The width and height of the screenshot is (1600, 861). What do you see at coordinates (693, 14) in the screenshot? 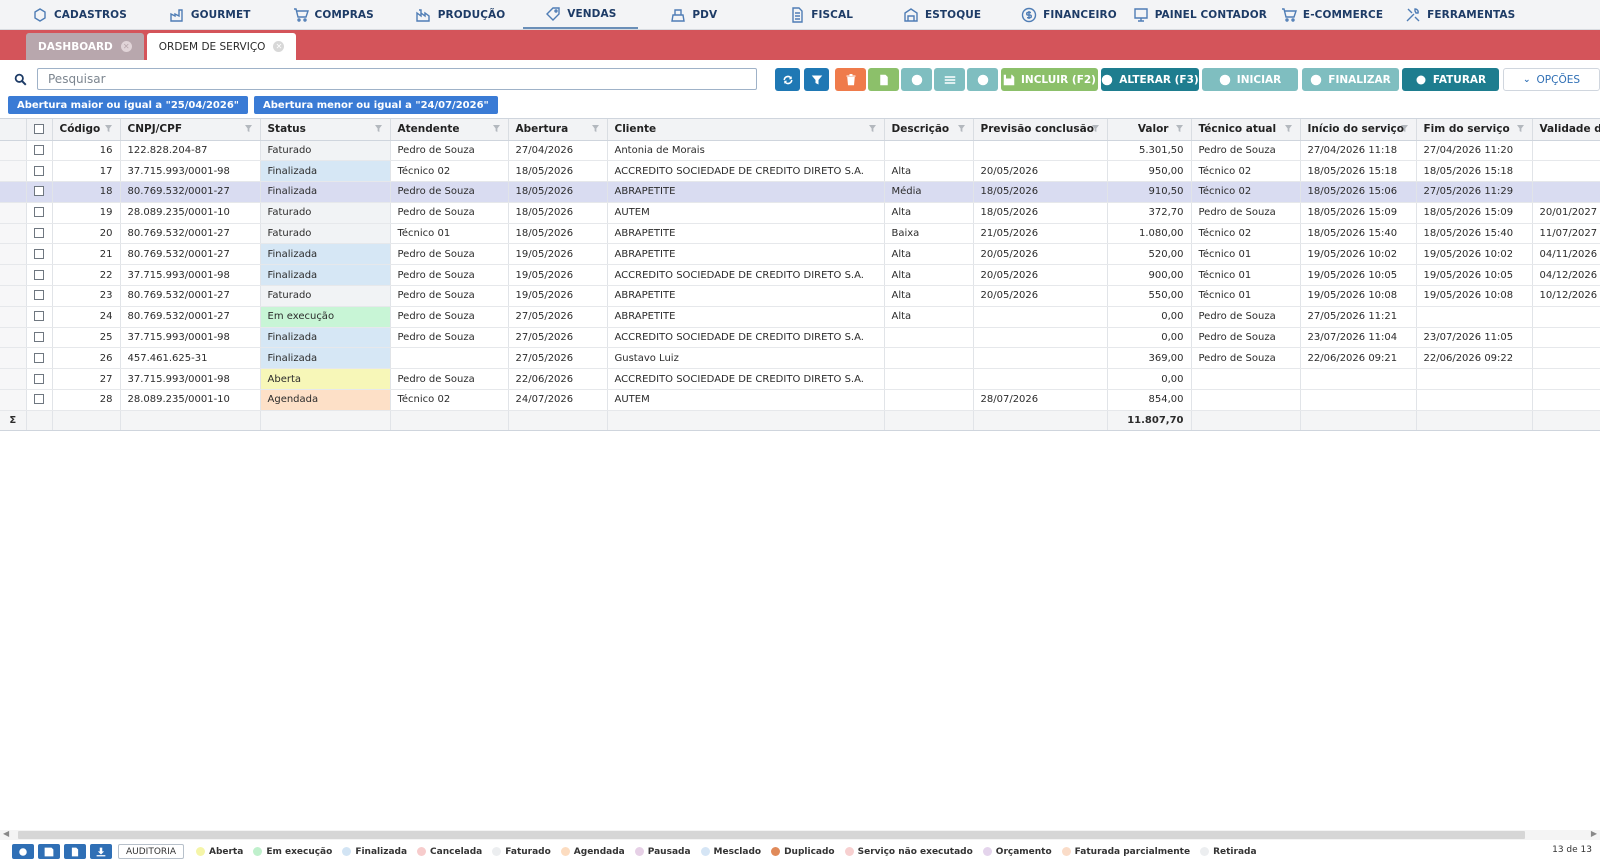
I see `menu-pdv: PDV` at bounding box center [693, 14].